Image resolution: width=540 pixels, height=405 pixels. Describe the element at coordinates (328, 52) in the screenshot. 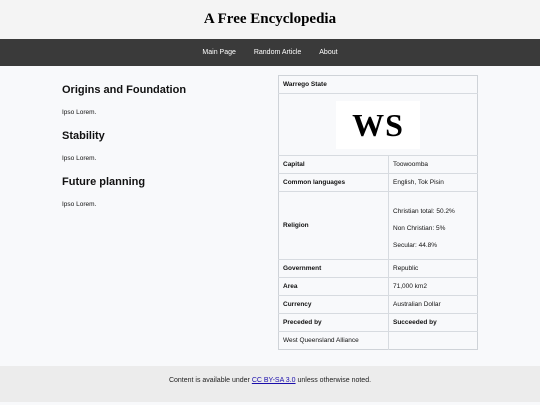

I see `nav-about: About` at that location.